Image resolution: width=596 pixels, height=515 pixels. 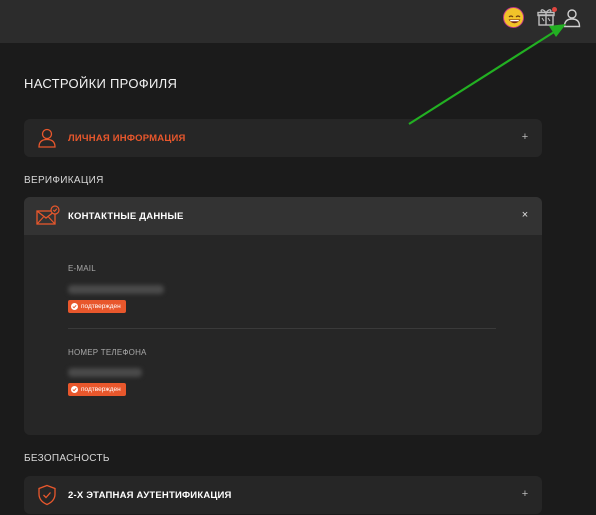 I want to click on mail-icon, so click(x=48, y=216).